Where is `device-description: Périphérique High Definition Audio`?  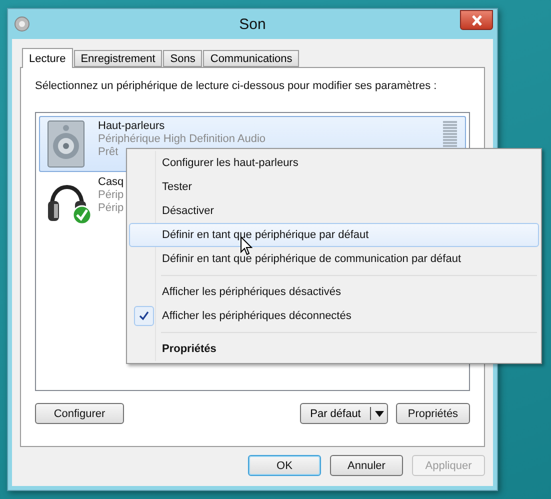
device-description: Périphérique High Definition Audio is located at coordinates (182, 139).